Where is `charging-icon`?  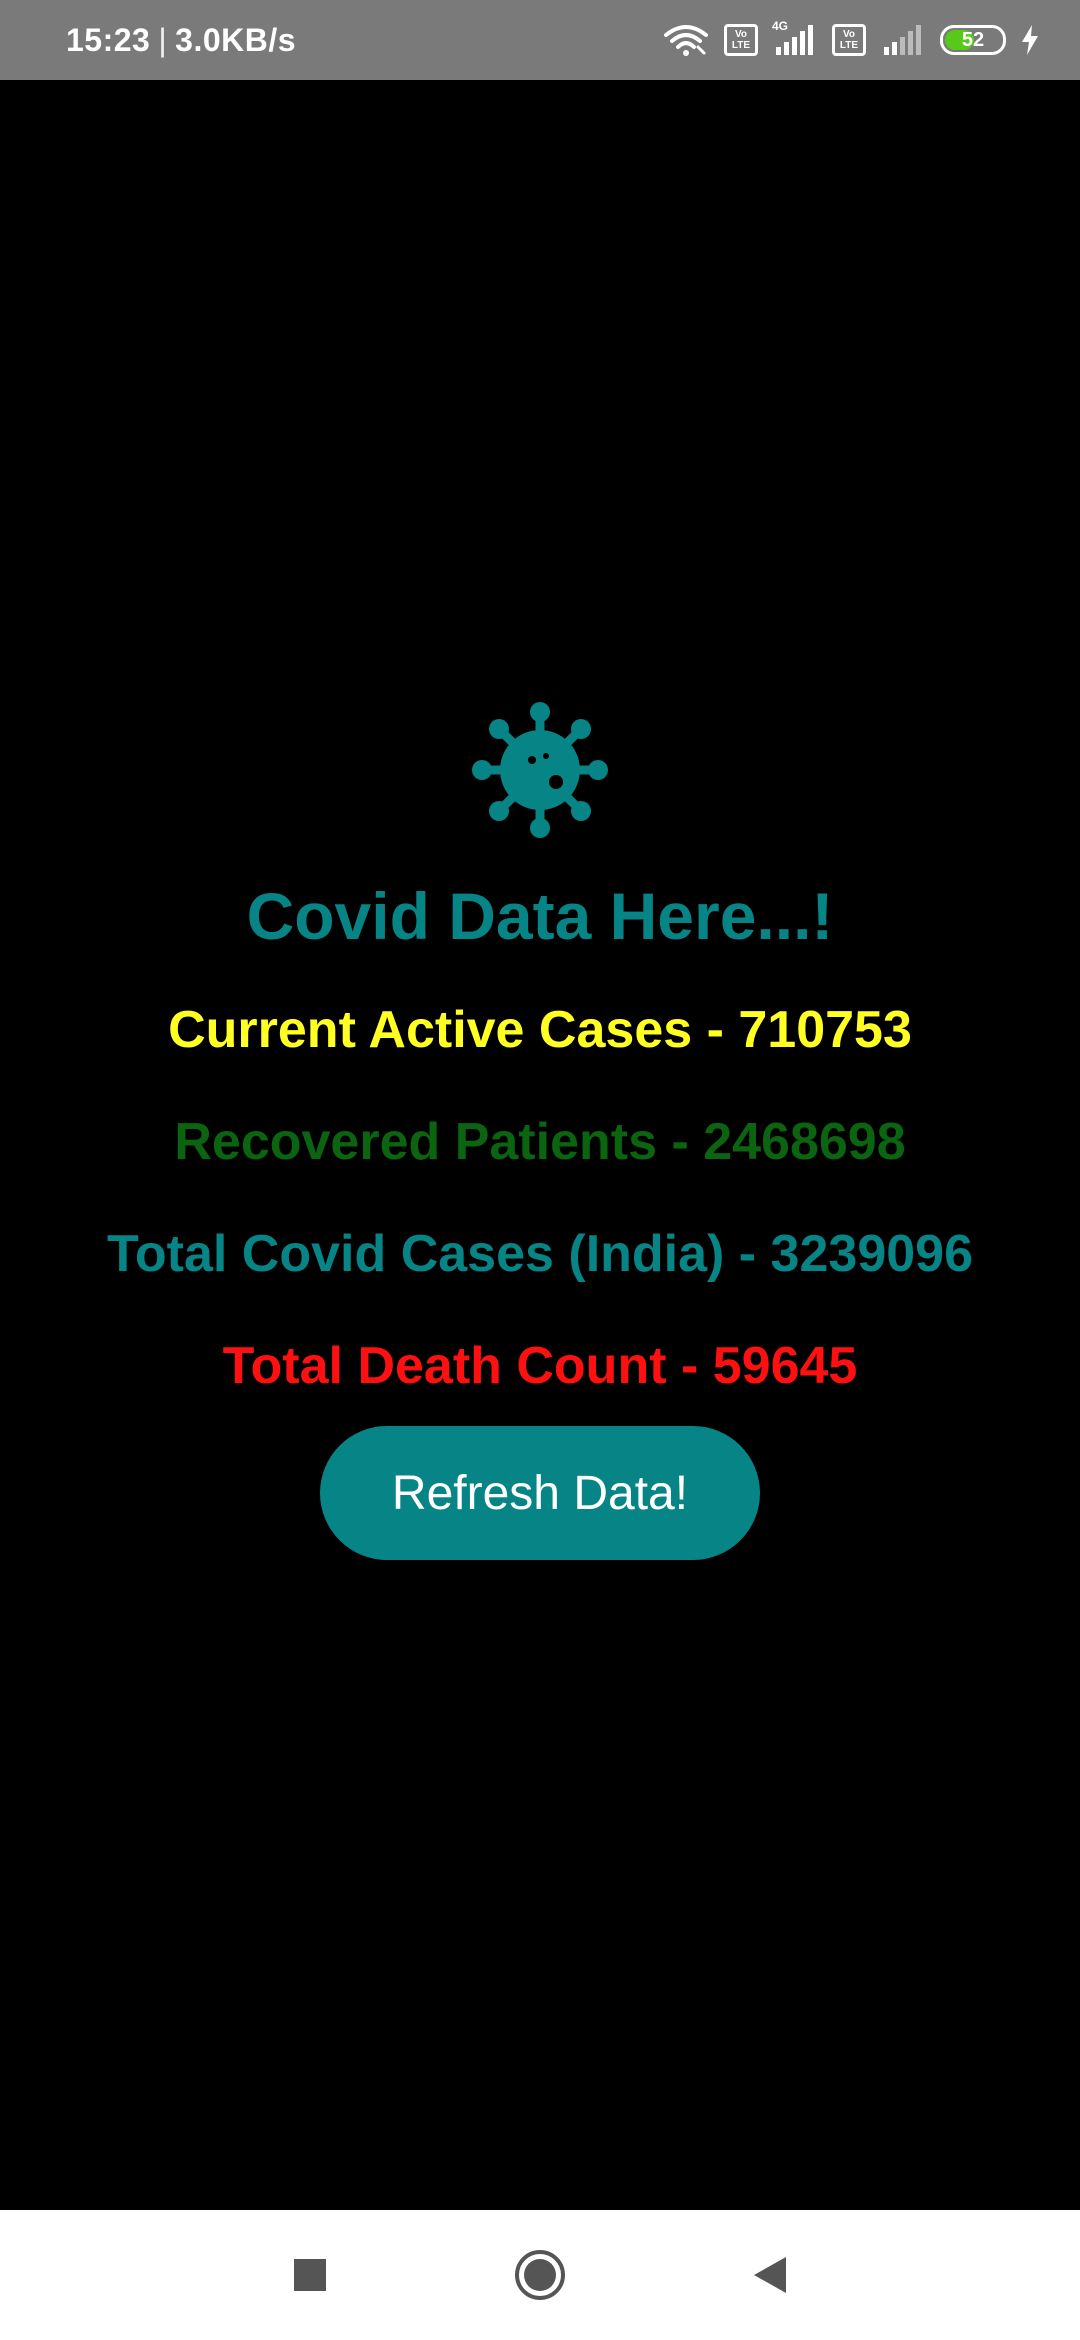 charging-icon is located at coordinates (1030, 40).